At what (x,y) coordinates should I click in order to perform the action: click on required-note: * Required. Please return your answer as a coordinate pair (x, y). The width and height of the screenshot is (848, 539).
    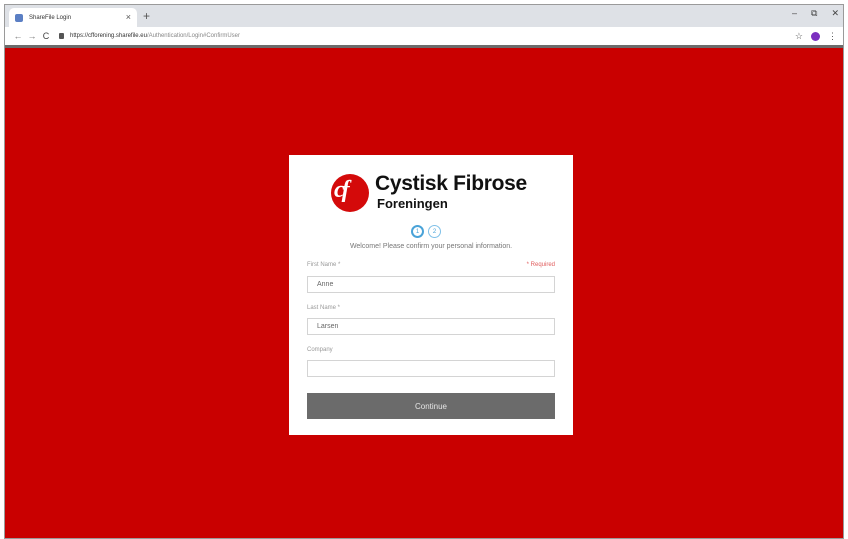
    Looking at the image, I should click on (540, 265).